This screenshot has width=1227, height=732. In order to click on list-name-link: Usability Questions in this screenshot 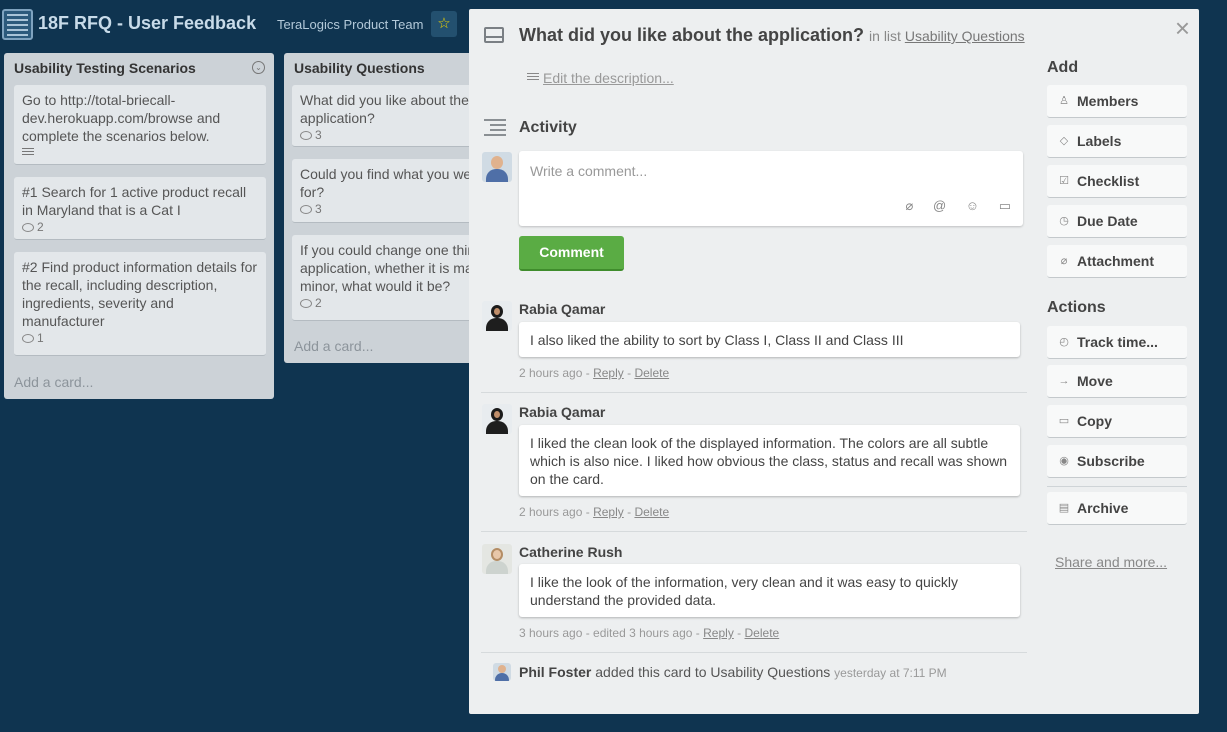, I will do `click(965, 36)`.